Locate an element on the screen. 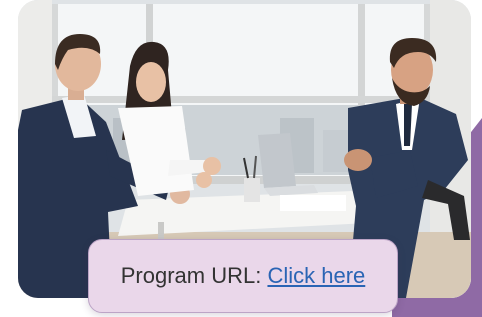  program-url-link: Click here is located at coordinates (316, 275).